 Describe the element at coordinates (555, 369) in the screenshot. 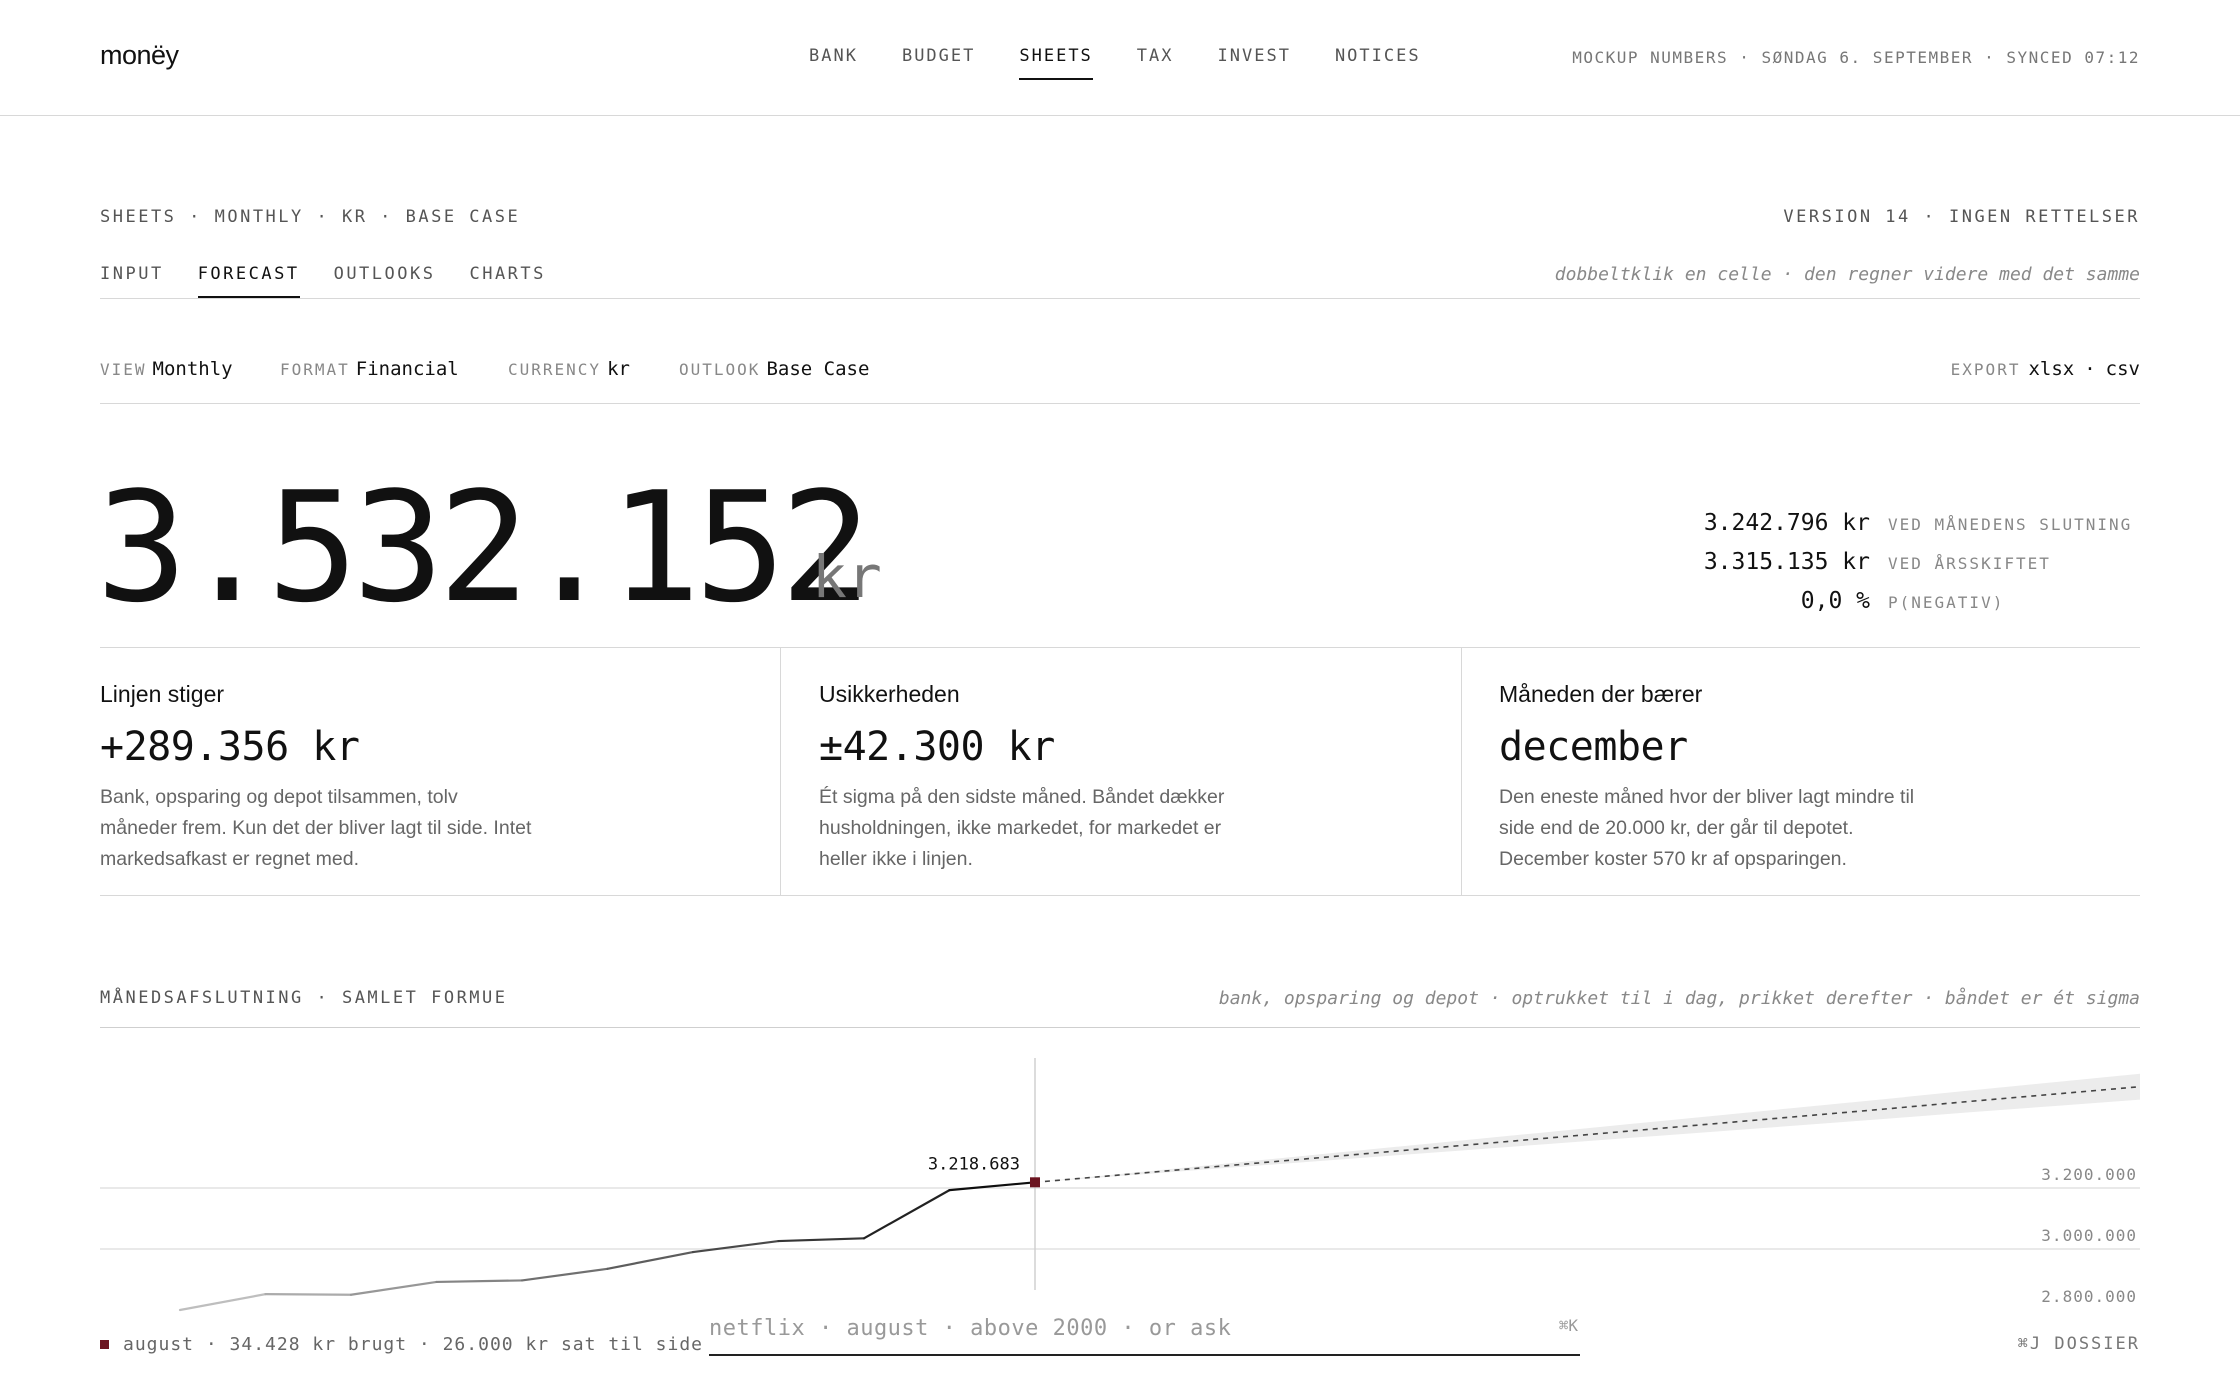

I see `currency-label: CURRENCY` at that location.